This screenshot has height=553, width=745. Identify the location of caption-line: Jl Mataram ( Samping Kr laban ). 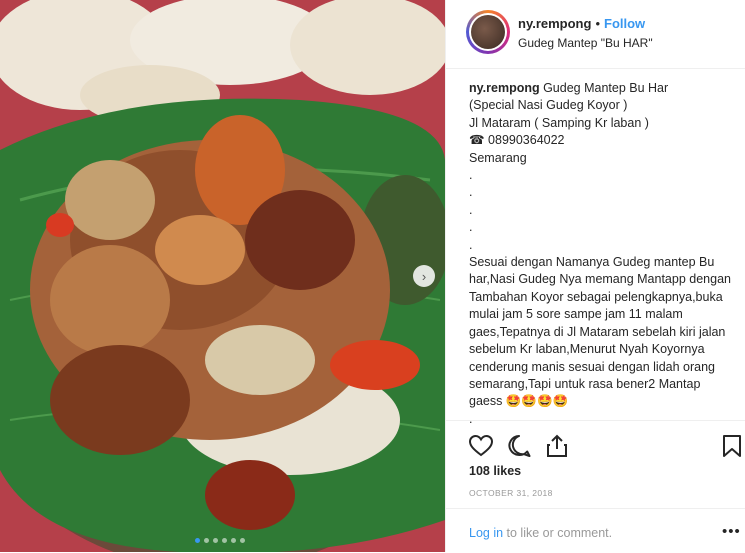
(559, 122).